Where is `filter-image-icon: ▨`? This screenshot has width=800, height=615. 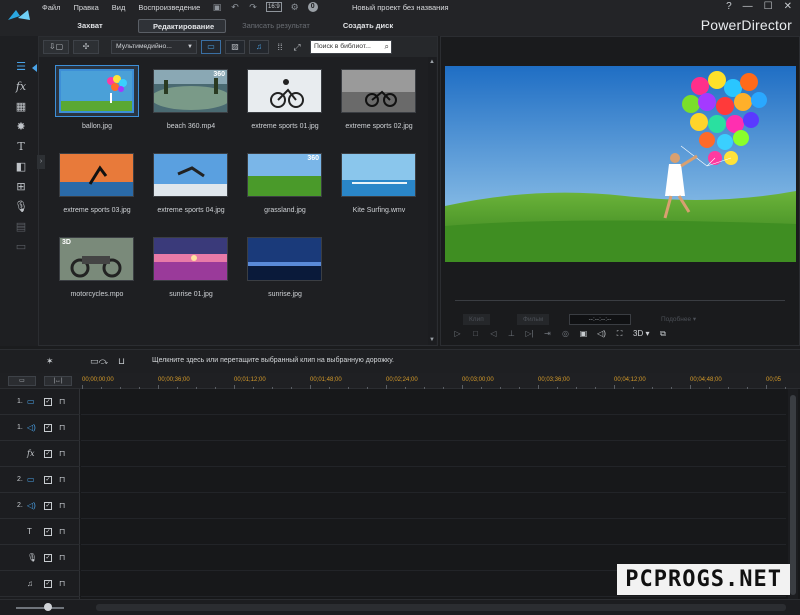
filter-image-icon: ▨ is located at coordinates (235, 47).